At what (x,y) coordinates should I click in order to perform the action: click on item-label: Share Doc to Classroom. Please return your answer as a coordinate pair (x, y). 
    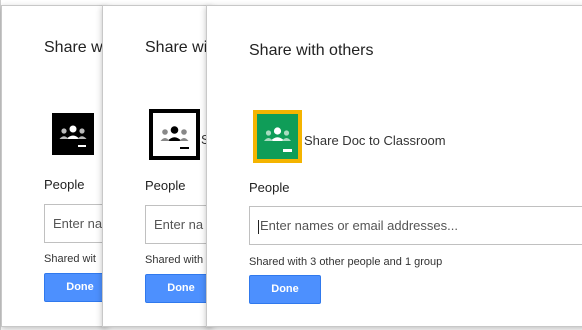
    Looking at the image, I should click on (375, 140).